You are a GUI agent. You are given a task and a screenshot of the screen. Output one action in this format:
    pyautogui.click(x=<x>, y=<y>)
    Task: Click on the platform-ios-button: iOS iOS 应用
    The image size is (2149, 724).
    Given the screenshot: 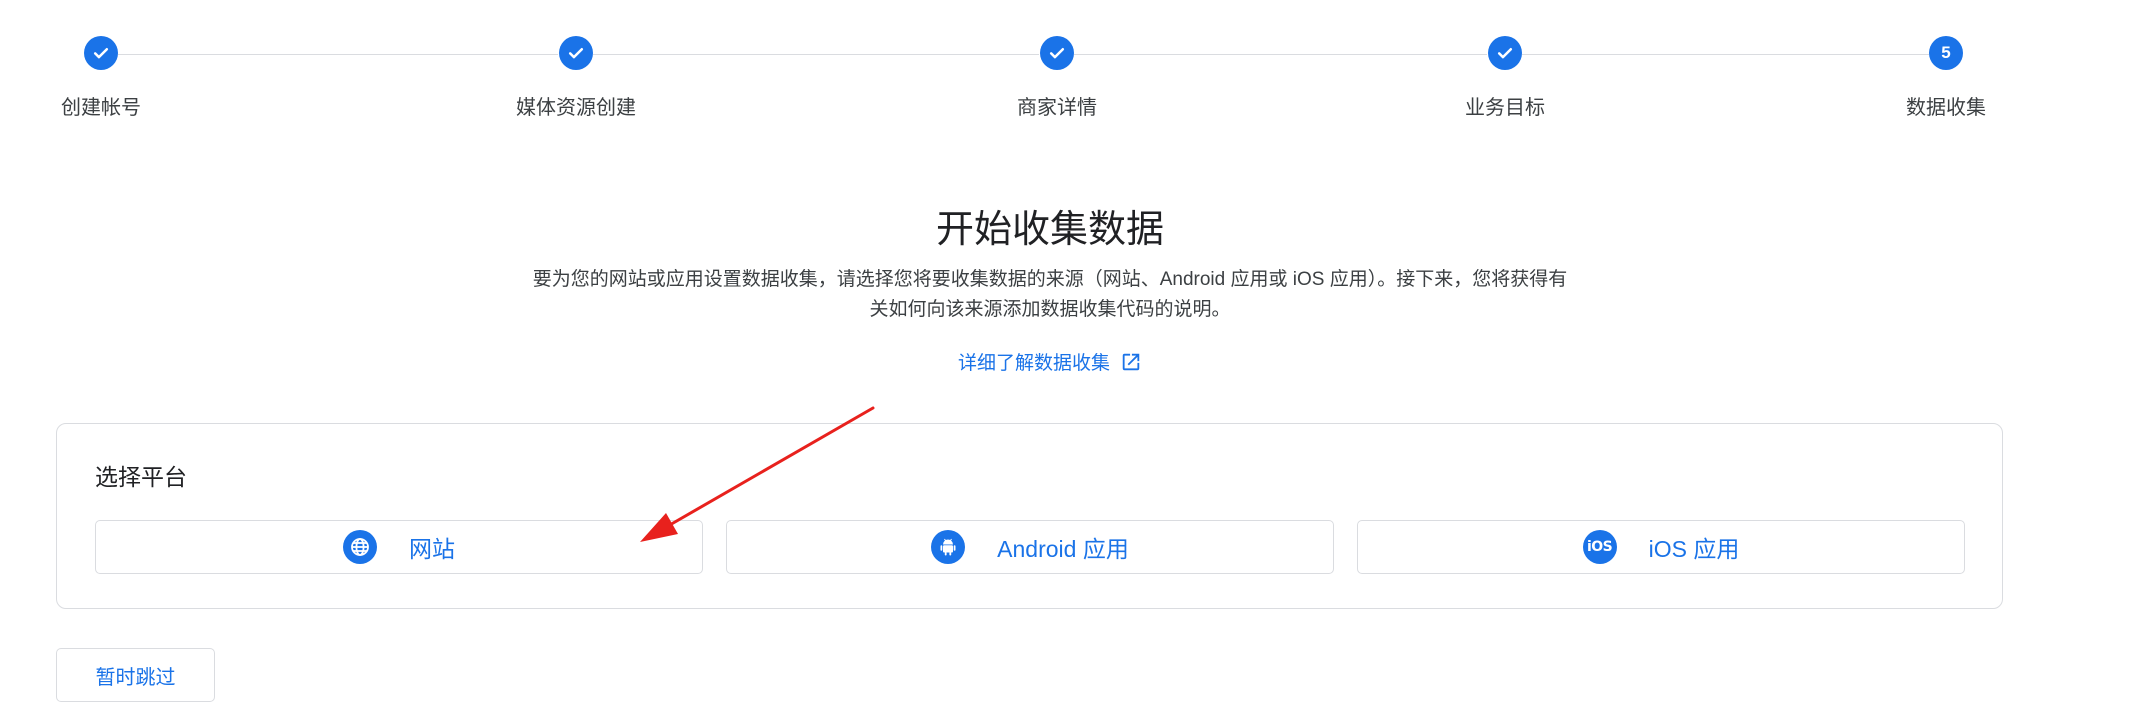 What is the action you would take?
    pyautogui.click(x=1661, y=547)
    